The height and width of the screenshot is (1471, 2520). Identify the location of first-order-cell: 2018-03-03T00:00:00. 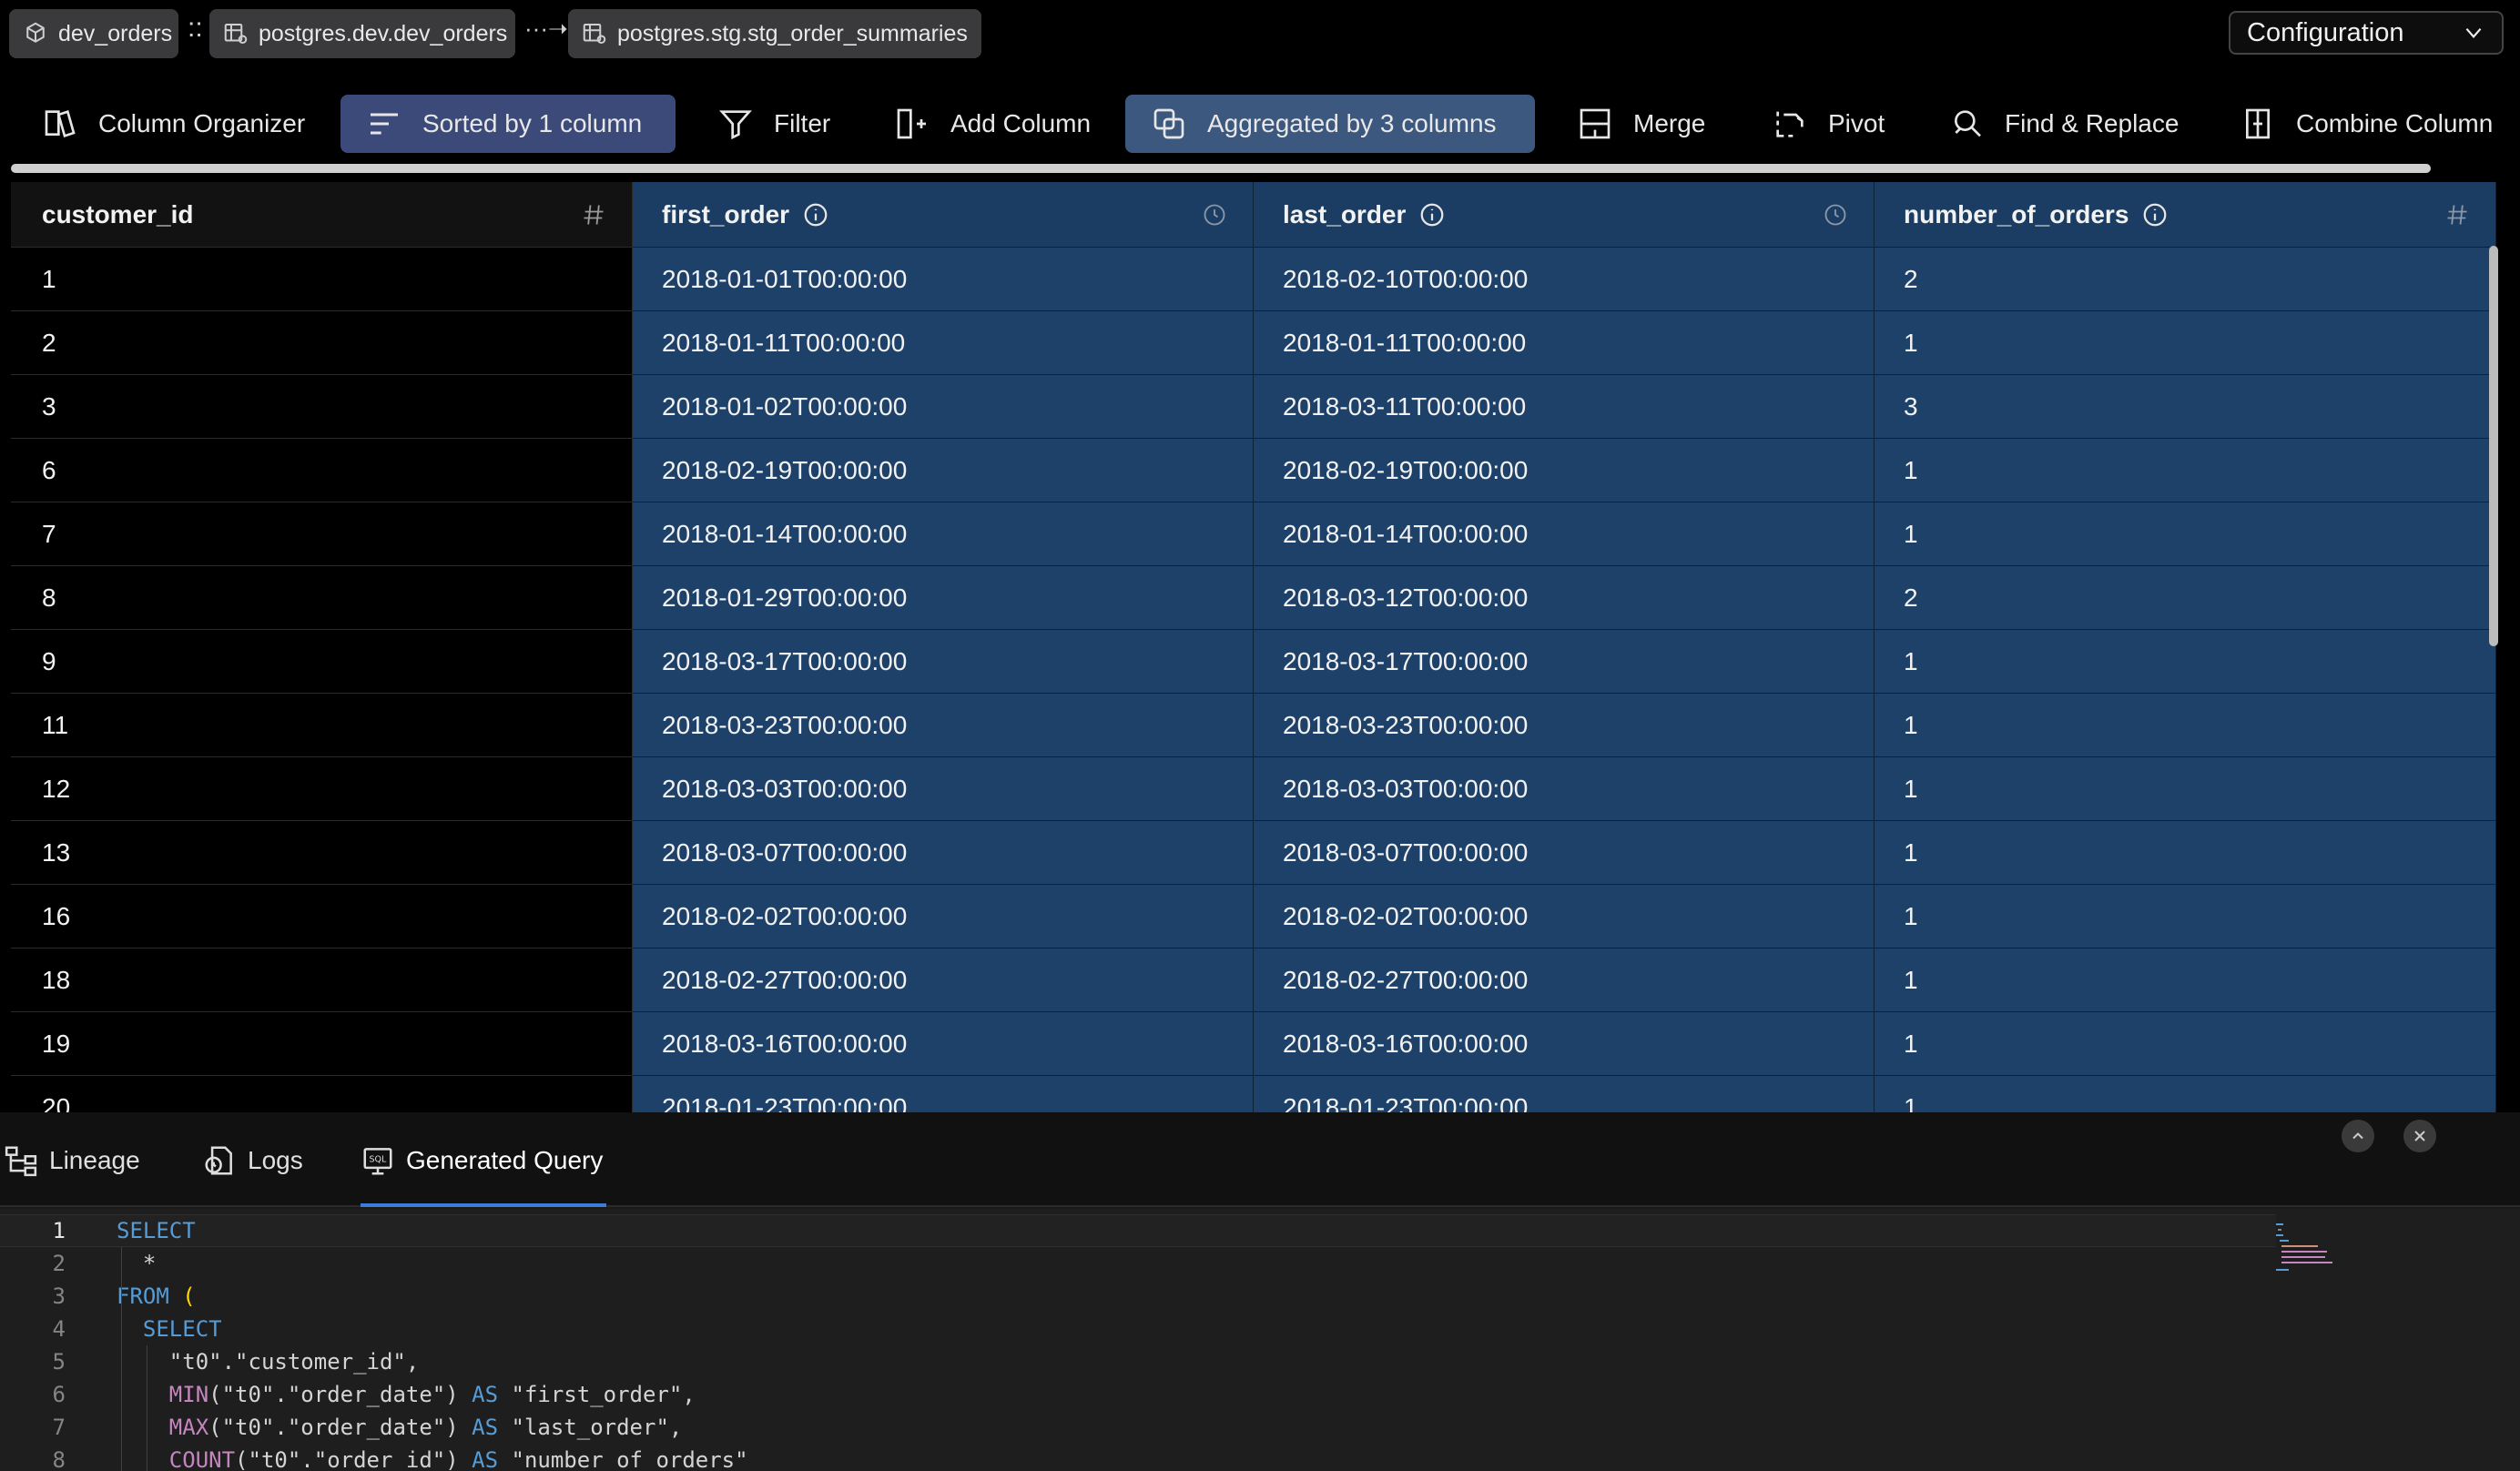
(943, 789).